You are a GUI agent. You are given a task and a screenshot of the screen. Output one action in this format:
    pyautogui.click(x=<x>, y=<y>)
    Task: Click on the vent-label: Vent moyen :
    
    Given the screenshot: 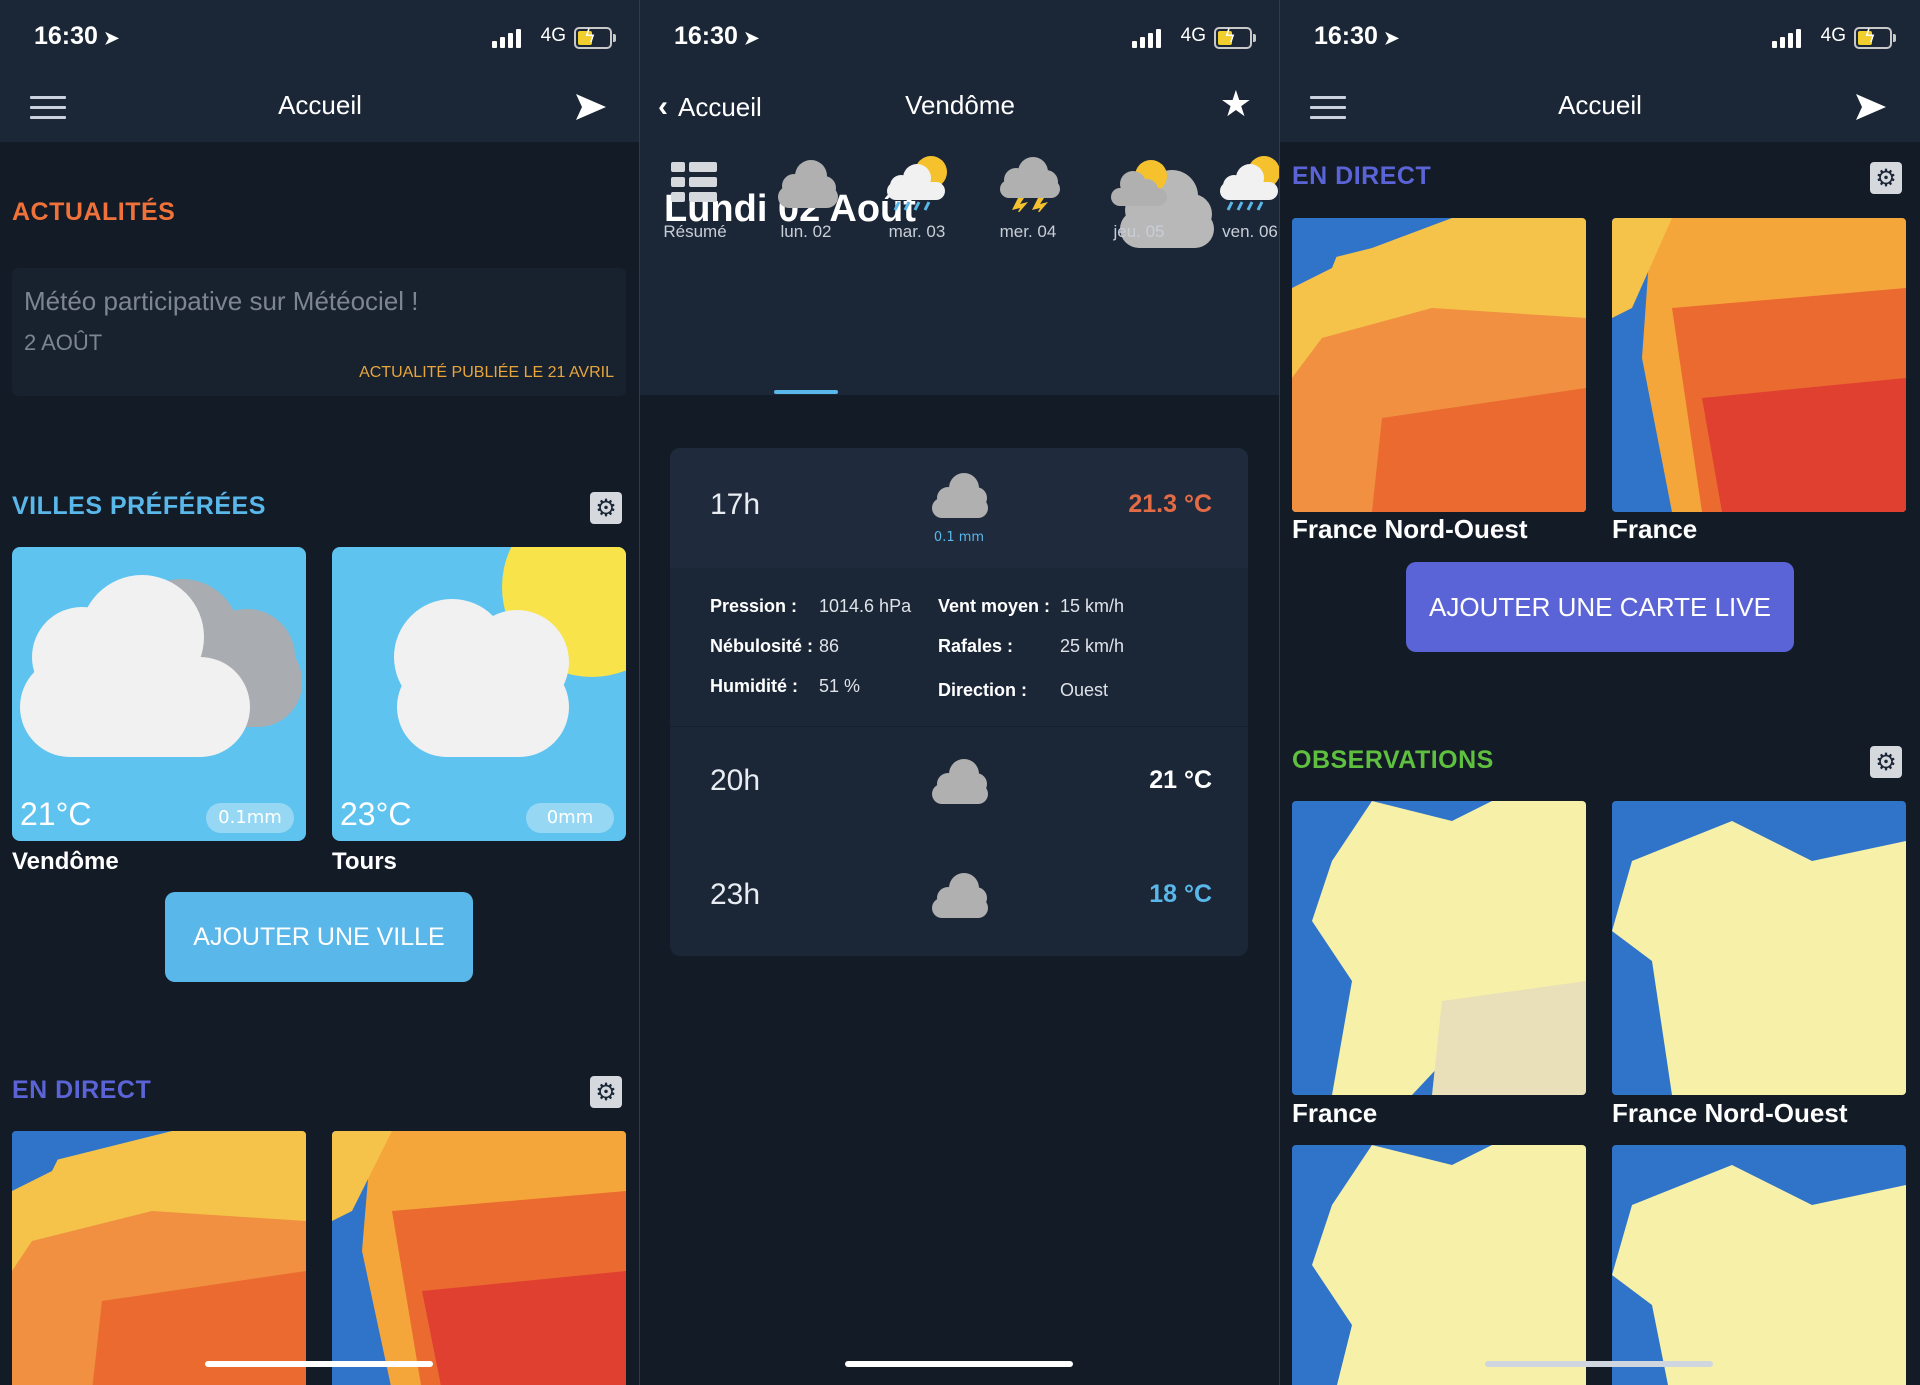 What is the action you would take?
    pyautogui.click(x=994, y=606)
    